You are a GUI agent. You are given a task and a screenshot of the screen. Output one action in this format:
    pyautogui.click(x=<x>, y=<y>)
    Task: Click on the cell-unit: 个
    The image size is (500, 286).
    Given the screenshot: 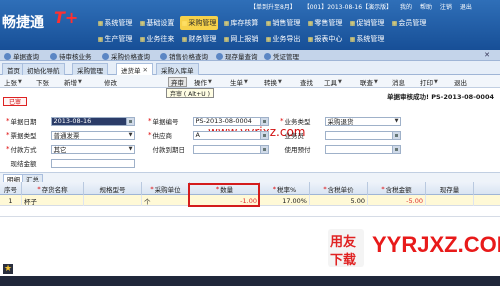 What is the action you would take?
    pyautogui.click(x=166, y=200)
    